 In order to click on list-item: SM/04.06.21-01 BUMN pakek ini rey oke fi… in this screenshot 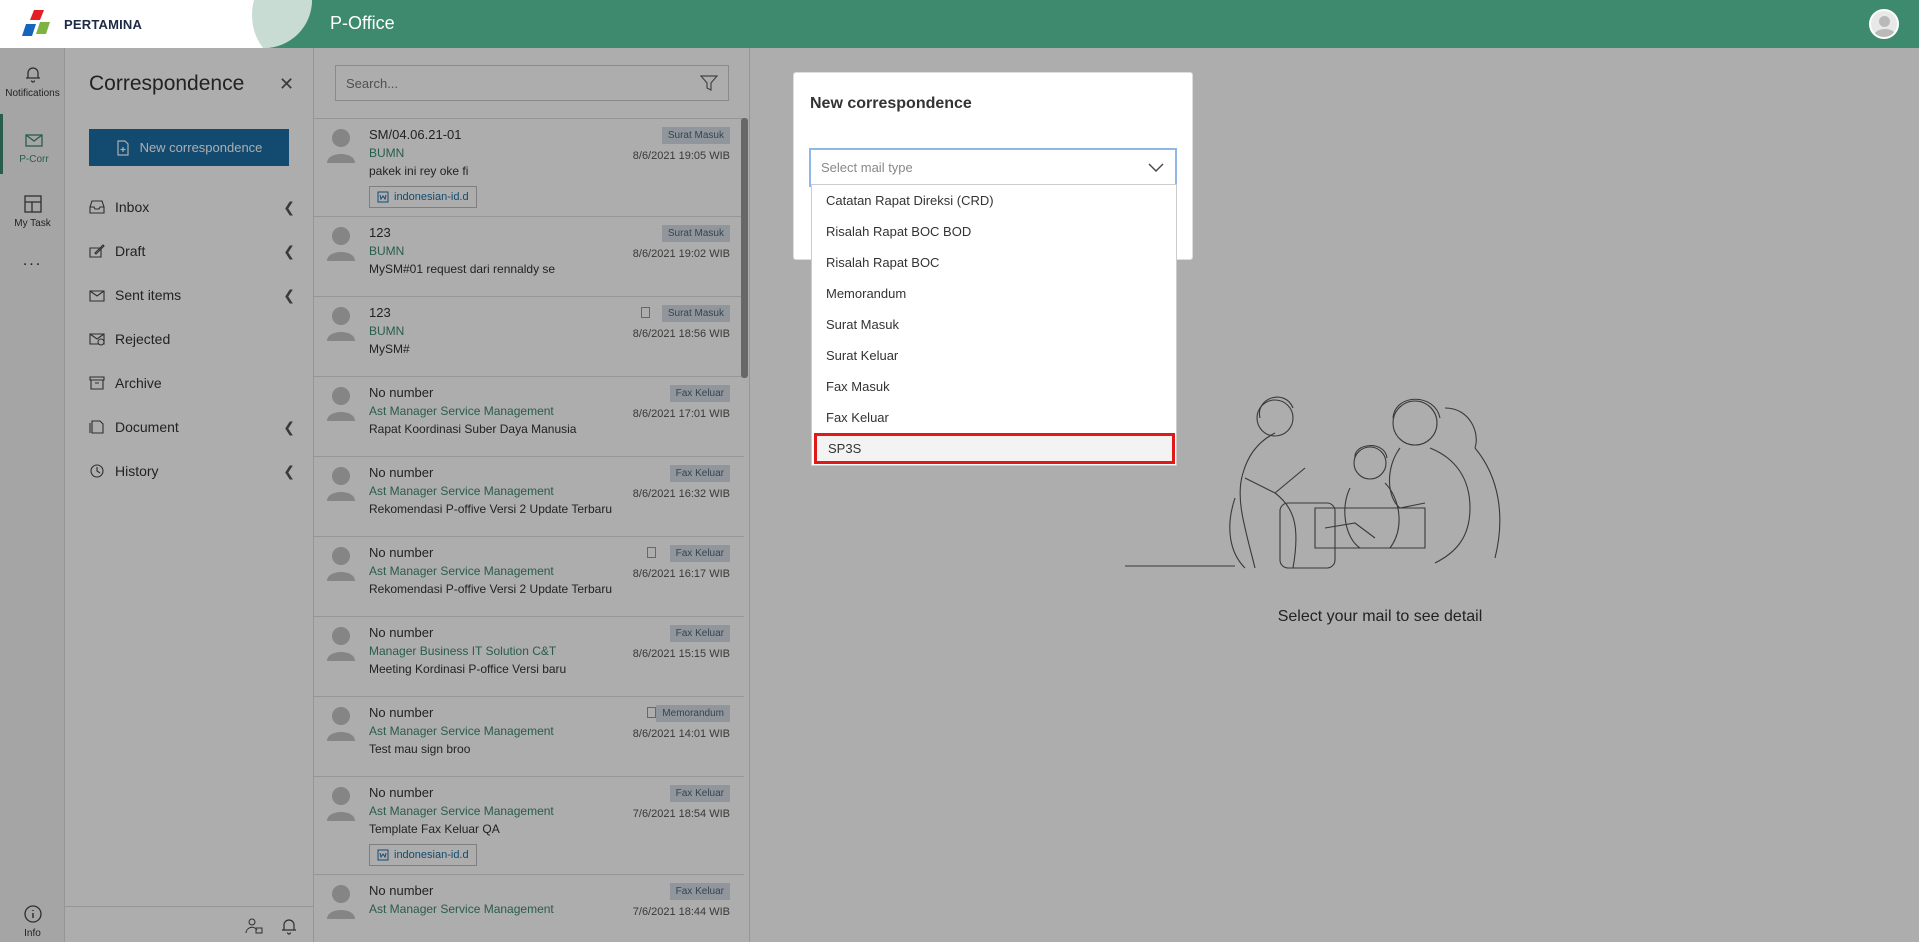, I will do `click(529, 167)`.